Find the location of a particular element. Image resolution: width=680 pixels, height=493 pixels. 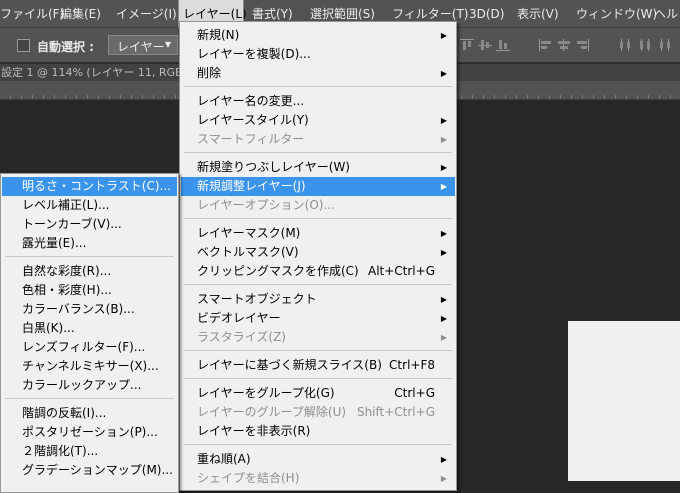

menu-view: 表示(V) is located at coordinates (538, 14).